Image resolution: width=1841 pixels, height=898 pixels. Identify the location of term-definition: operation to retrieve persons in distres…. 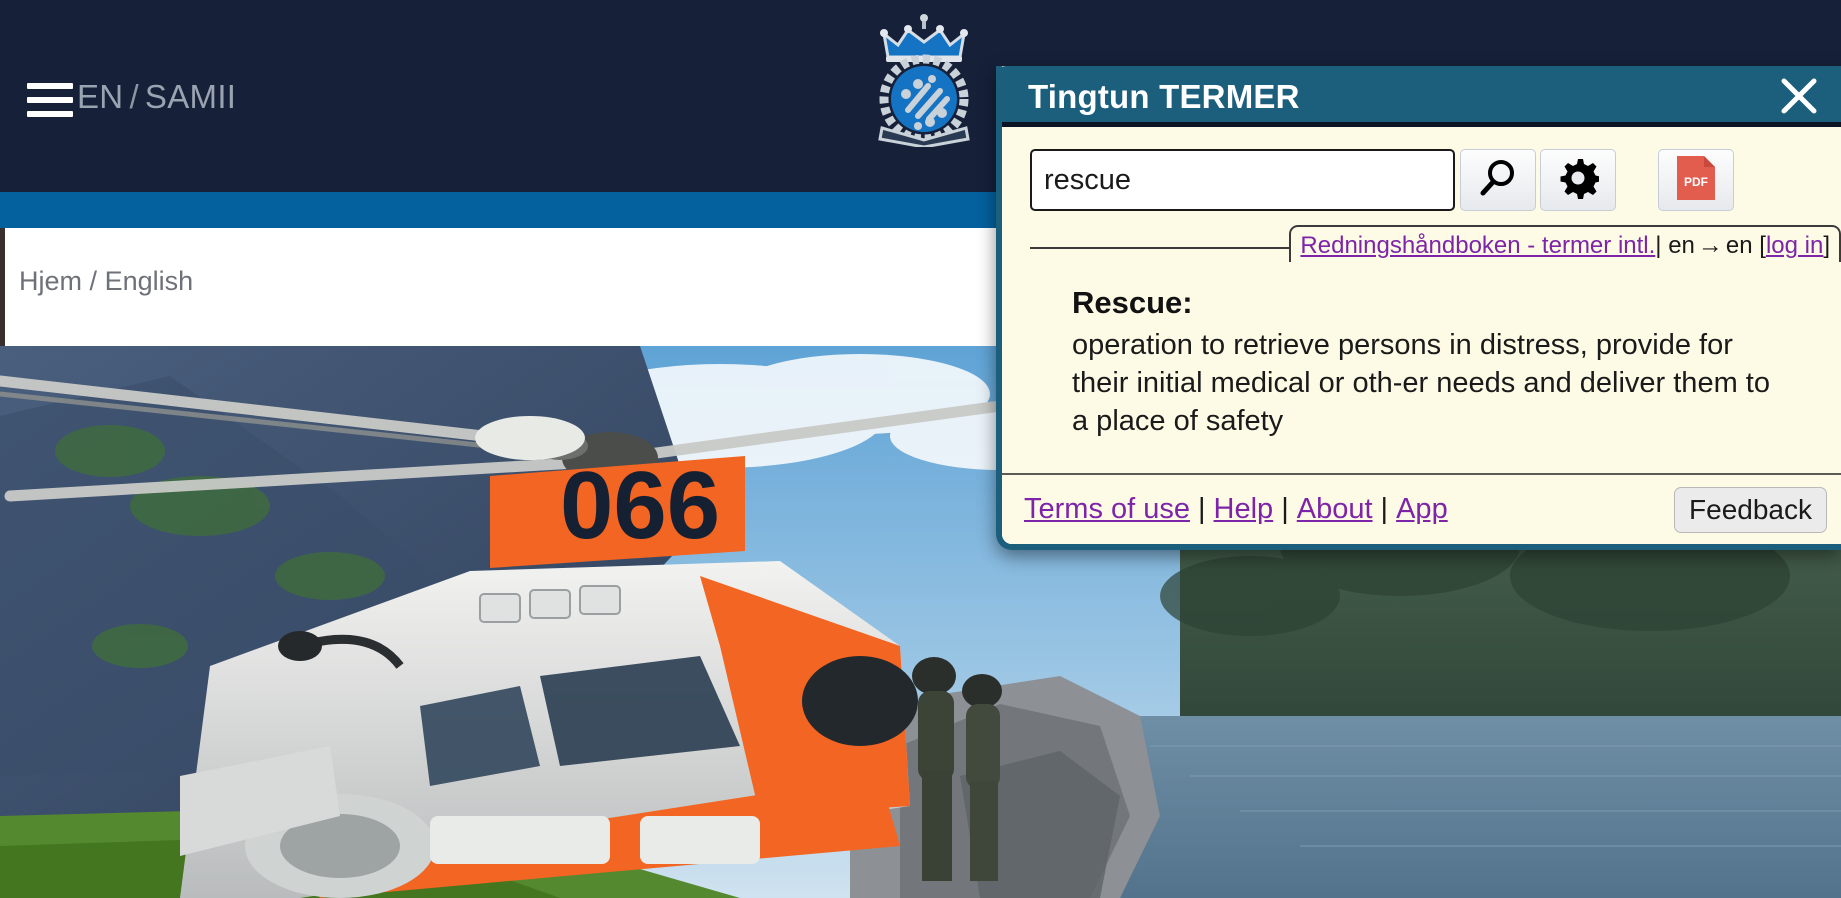
(1421, 383).